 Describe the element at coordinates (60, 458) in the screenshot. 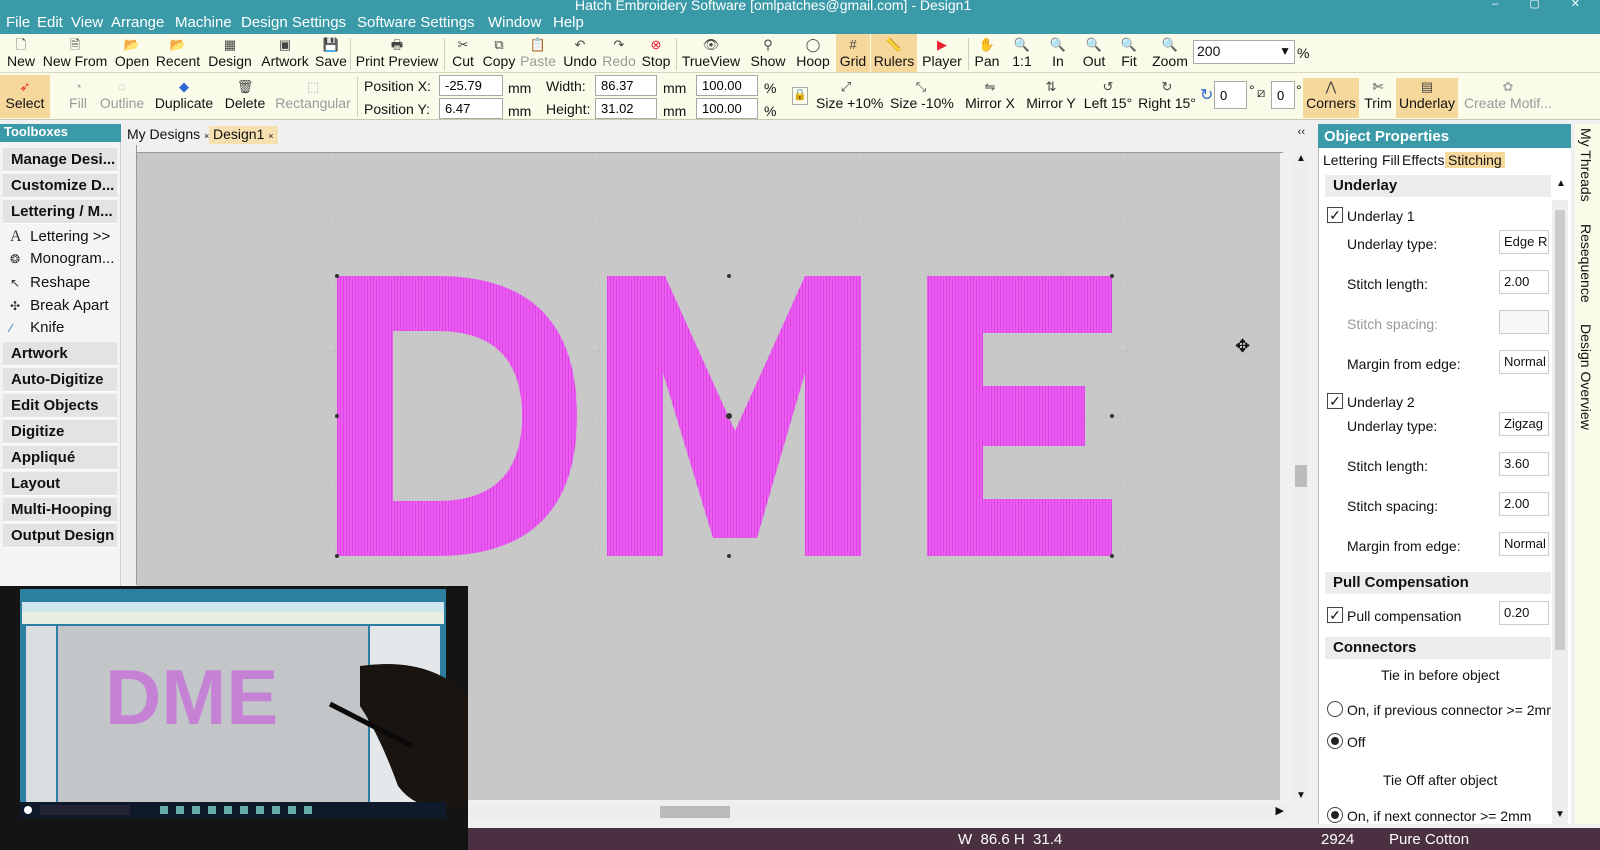

I see `toolbox-applique: Appliqué` at that location.